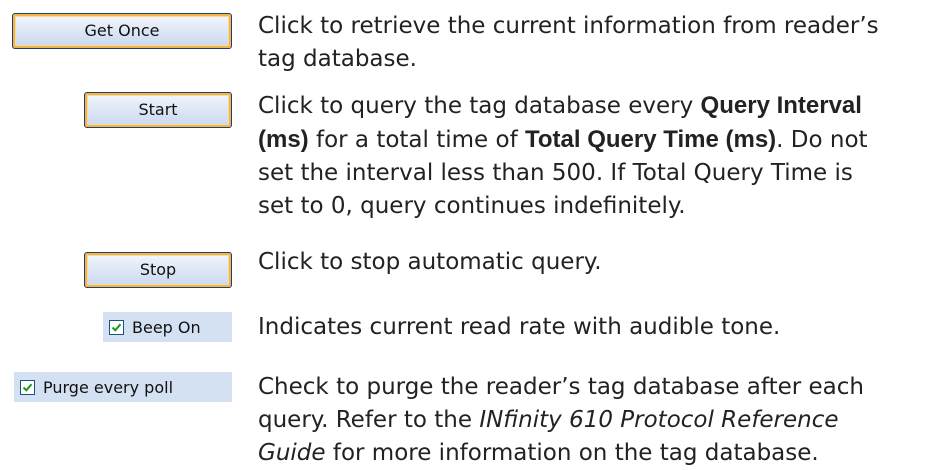 Image resolution: width=930 pixels, height=470 pixels. What do you see at coordinates (659, 420) in the screenshot?
I see `guide-title: INfinity 610 Protocol Reference` at bounding box center [659, 420].